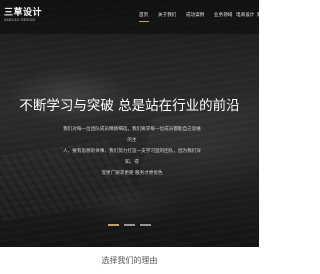  What do you see at coordinates (258, 16) in the screenshot?
I see `nav-item-news: 新闻` at bounding box center [258, 16].